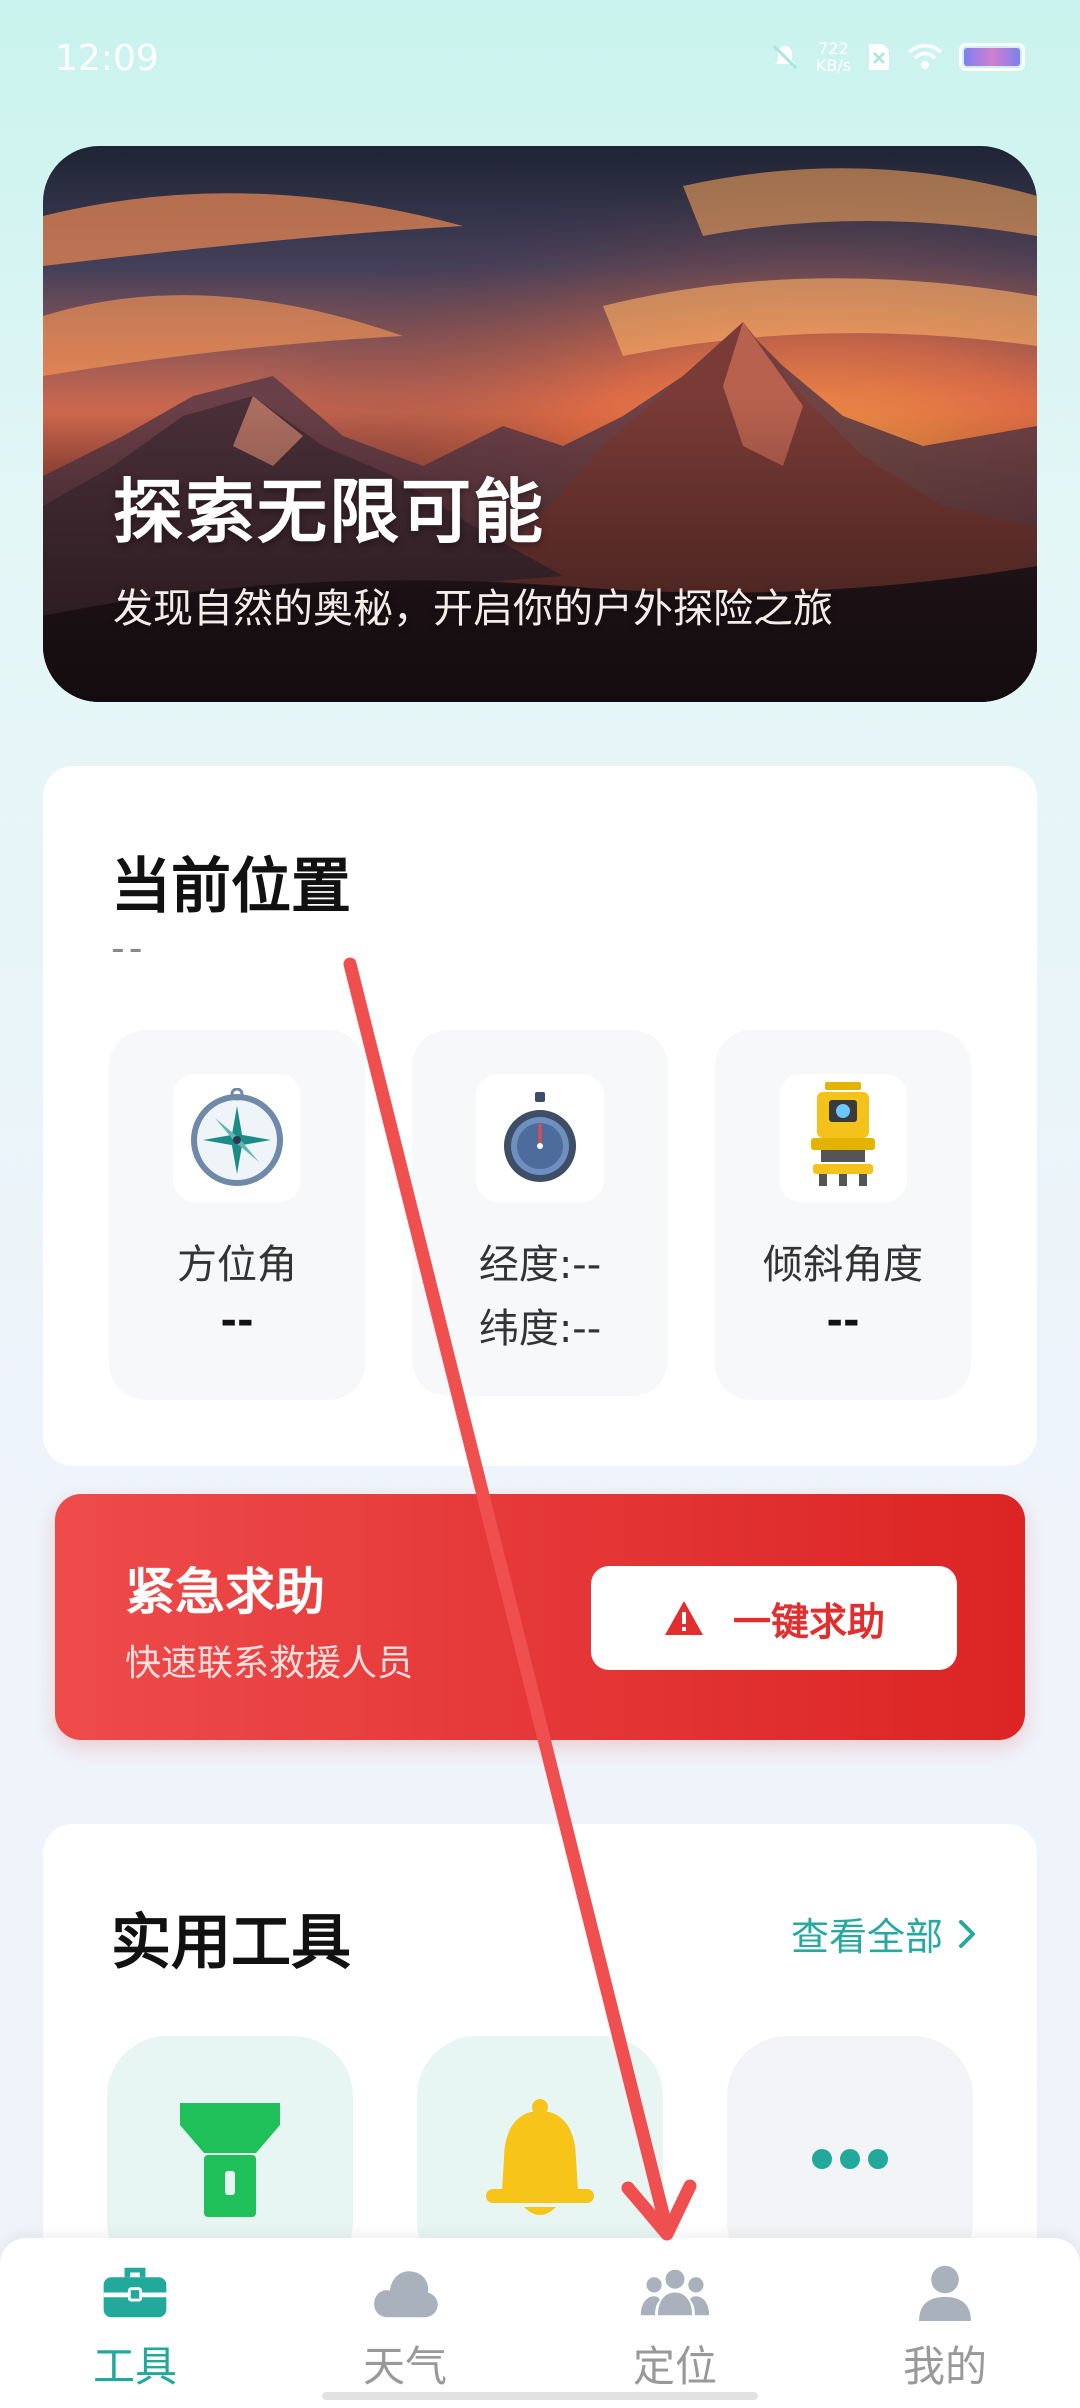 This screenshot has width=1080, height=2408. What do you see at coordinates (944, 2366) in the screenshot?
I see `nav-label-mine: 我的` at bounding box center [944, 2366].